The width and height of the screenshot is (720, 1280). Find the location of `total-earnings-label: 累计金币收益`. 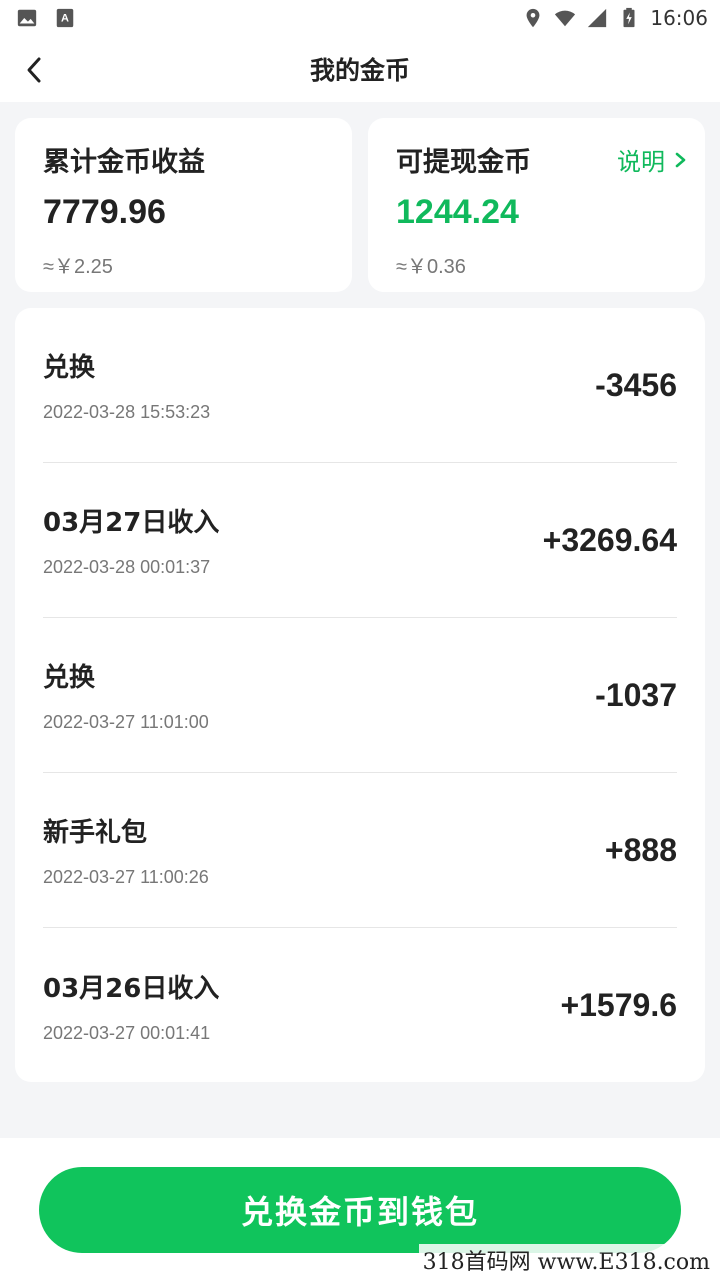

total-earnings-label: 累计金币收益 is located at coordinates (124, 162).